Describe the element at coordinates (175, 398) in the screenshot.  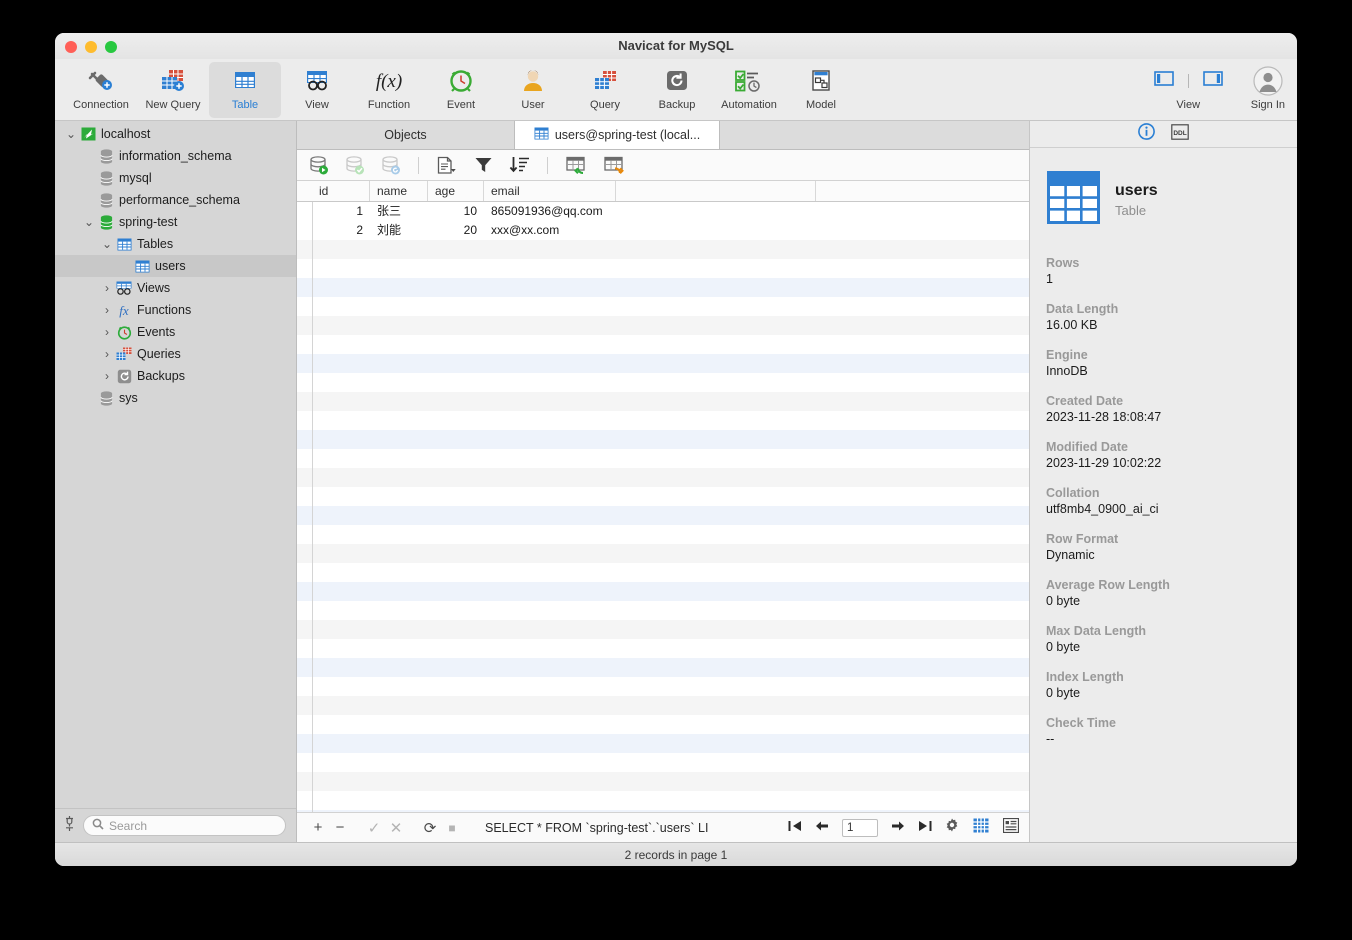
I see `tree-item-sys: sys` at that location.